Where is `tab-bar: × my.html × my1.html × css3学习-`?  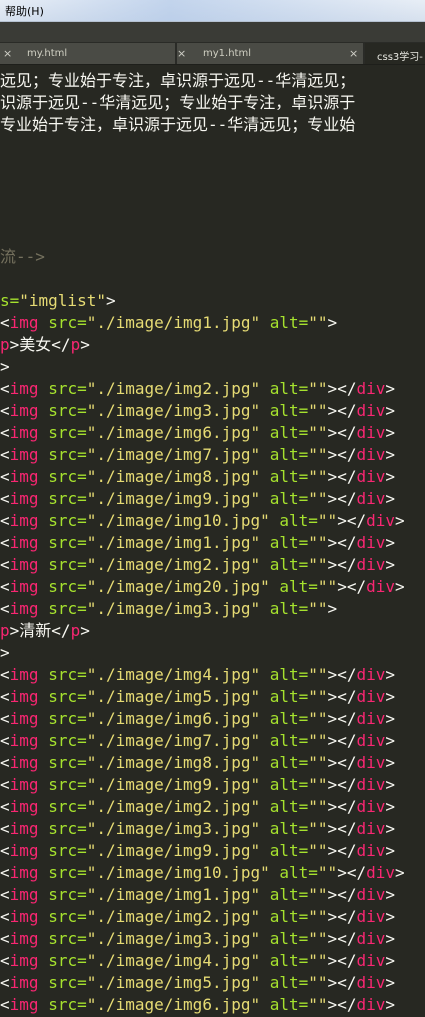 tab-bar: × my.html × my1.html × css3学习- is located at coordinates (212, 43).